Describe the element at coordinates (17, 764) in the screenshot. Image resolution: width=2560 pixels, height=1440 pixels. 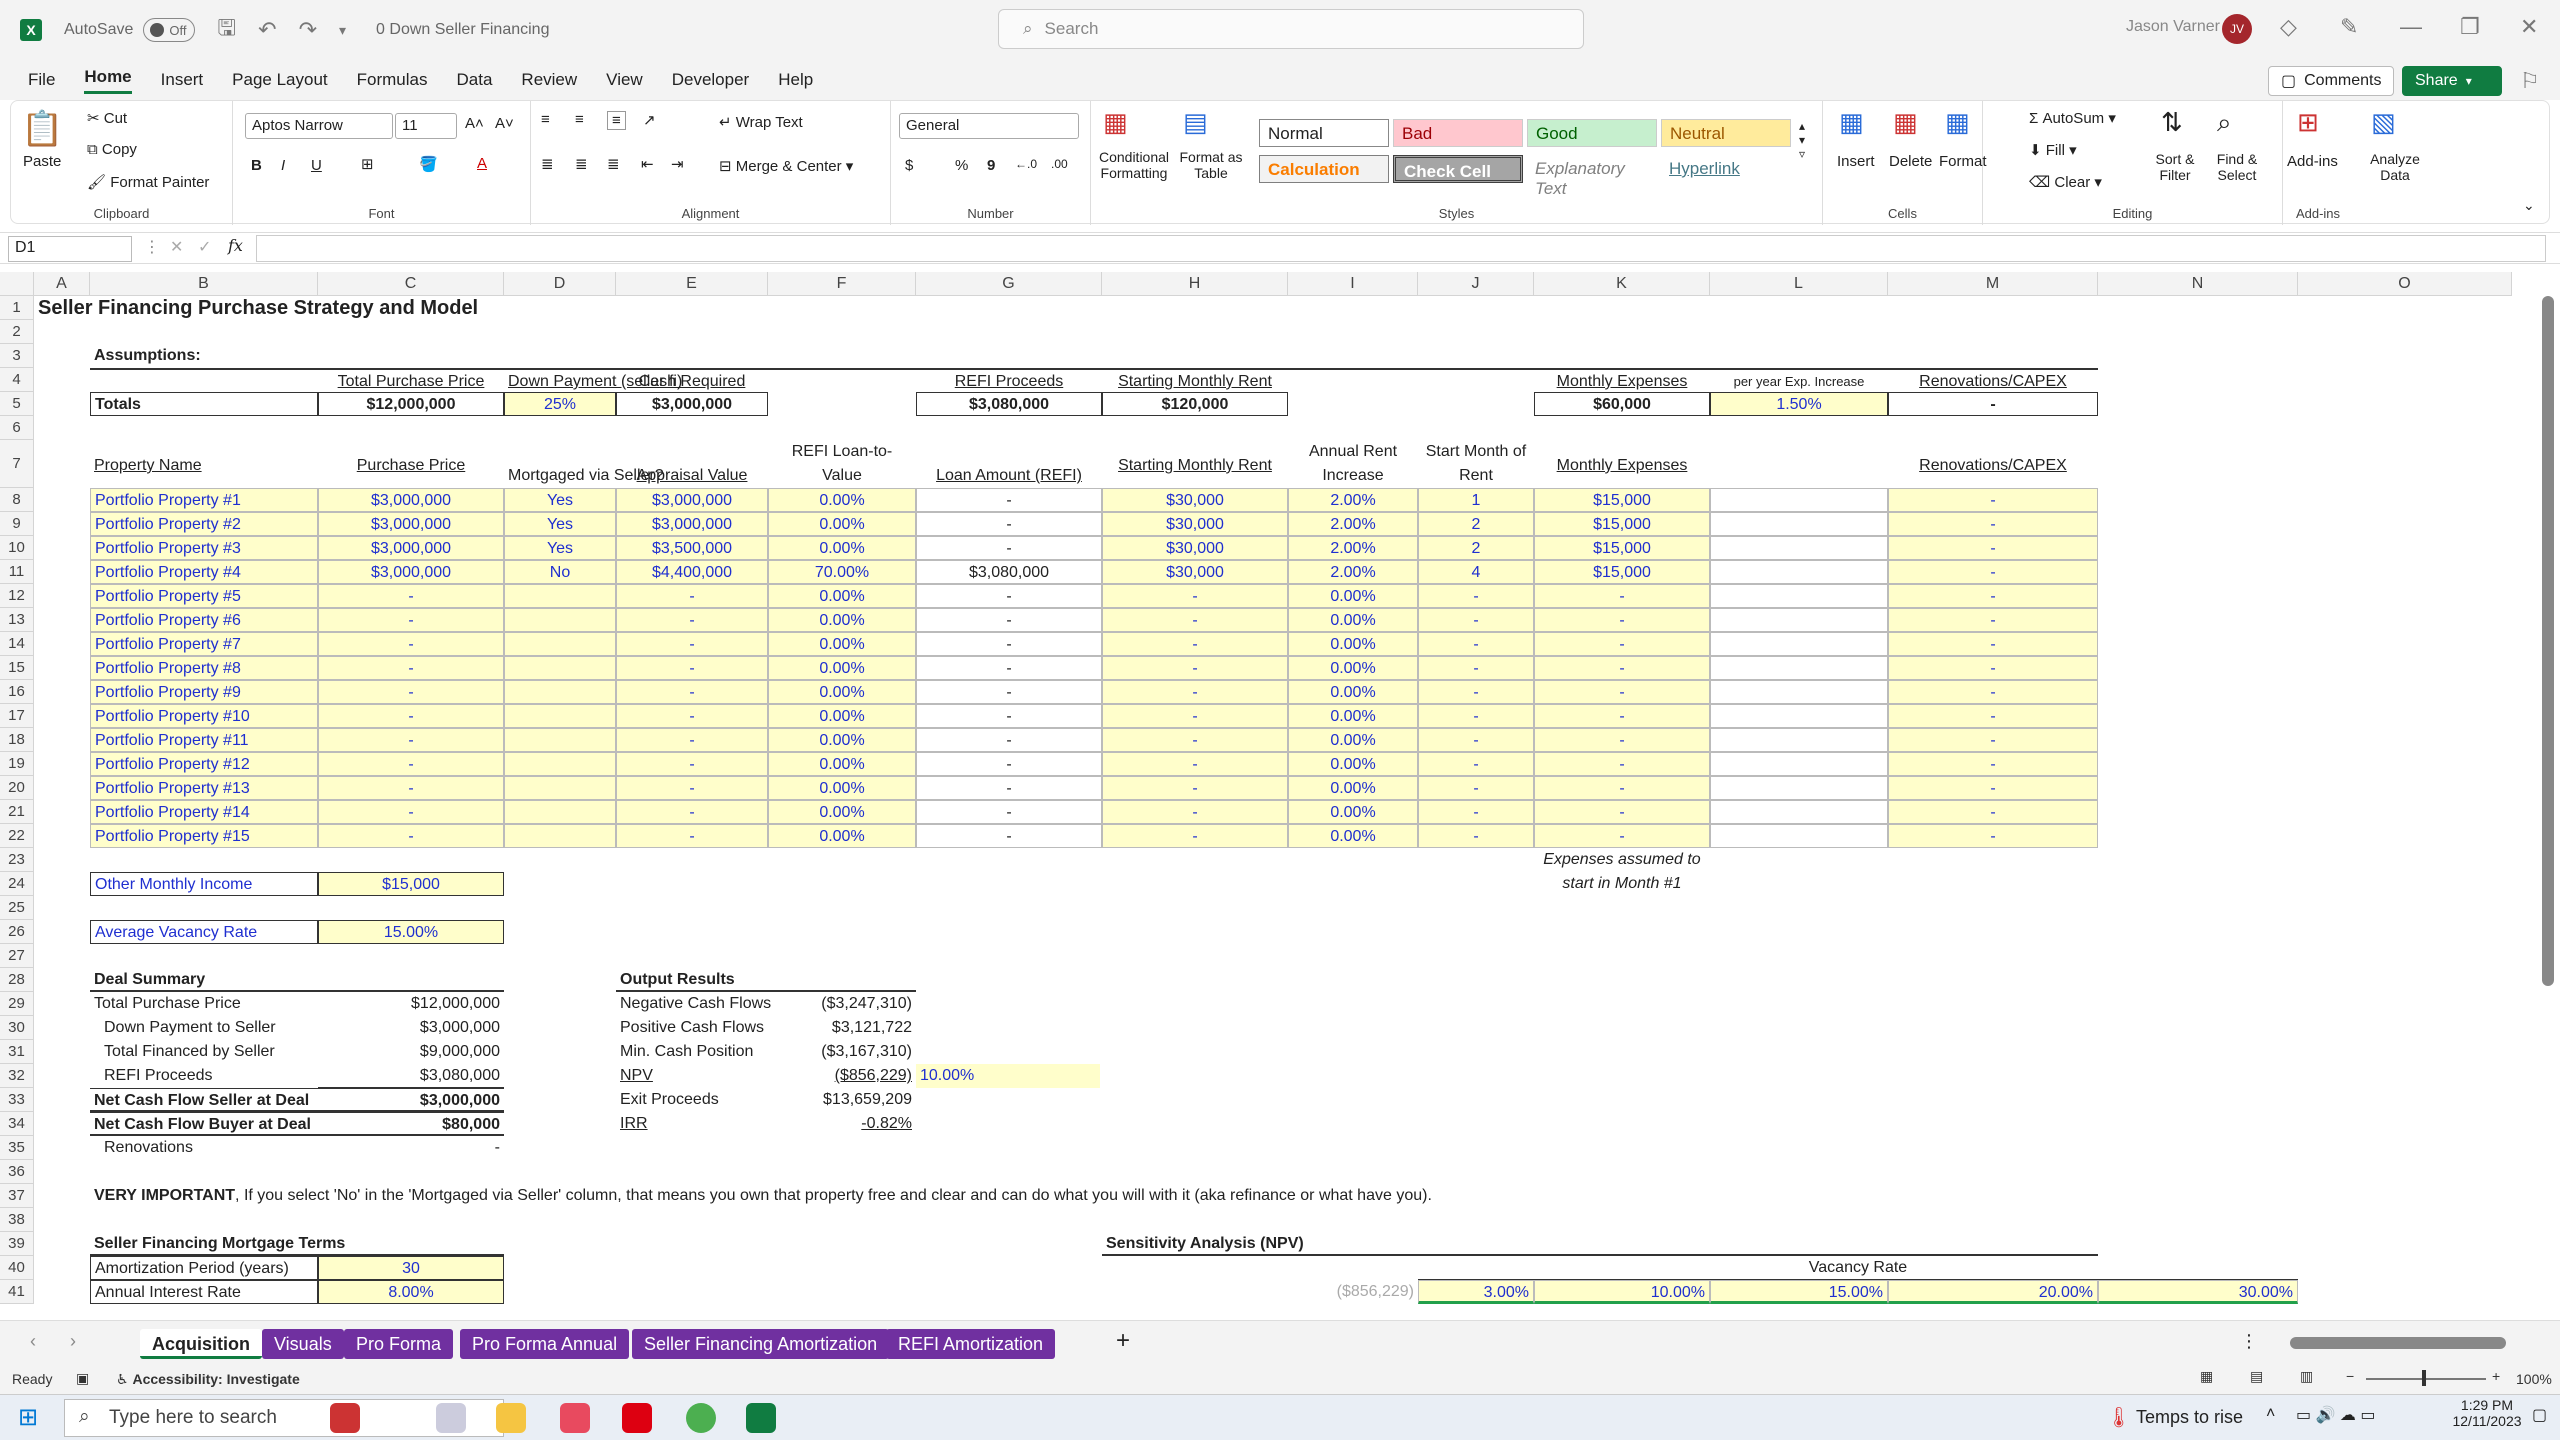
I see `row-header: 19` at that location.